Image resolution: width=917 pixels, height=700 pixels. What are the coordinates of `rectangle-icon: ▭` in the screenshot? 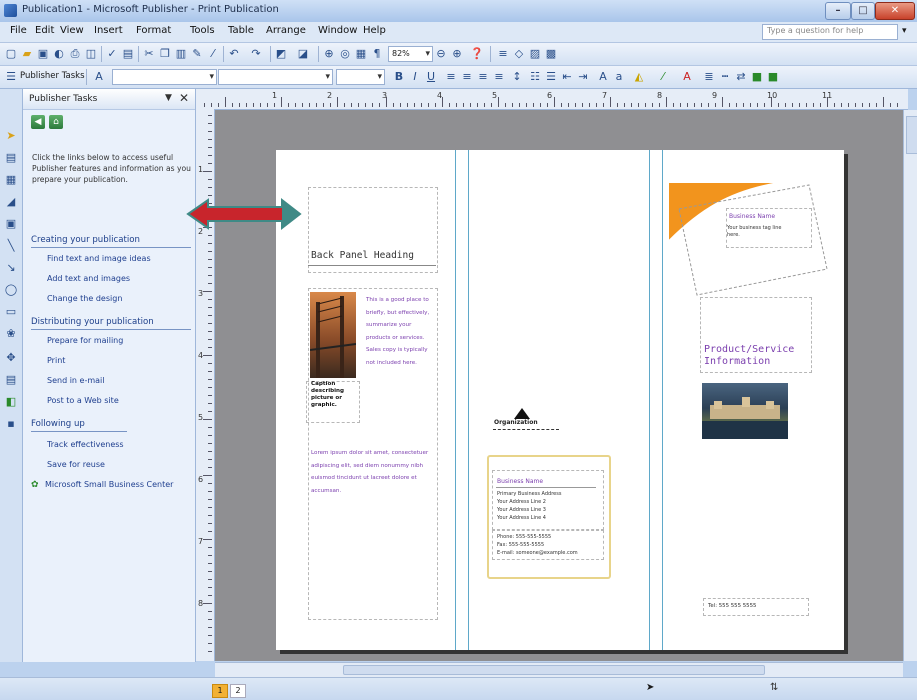 It's located at (11, 312).